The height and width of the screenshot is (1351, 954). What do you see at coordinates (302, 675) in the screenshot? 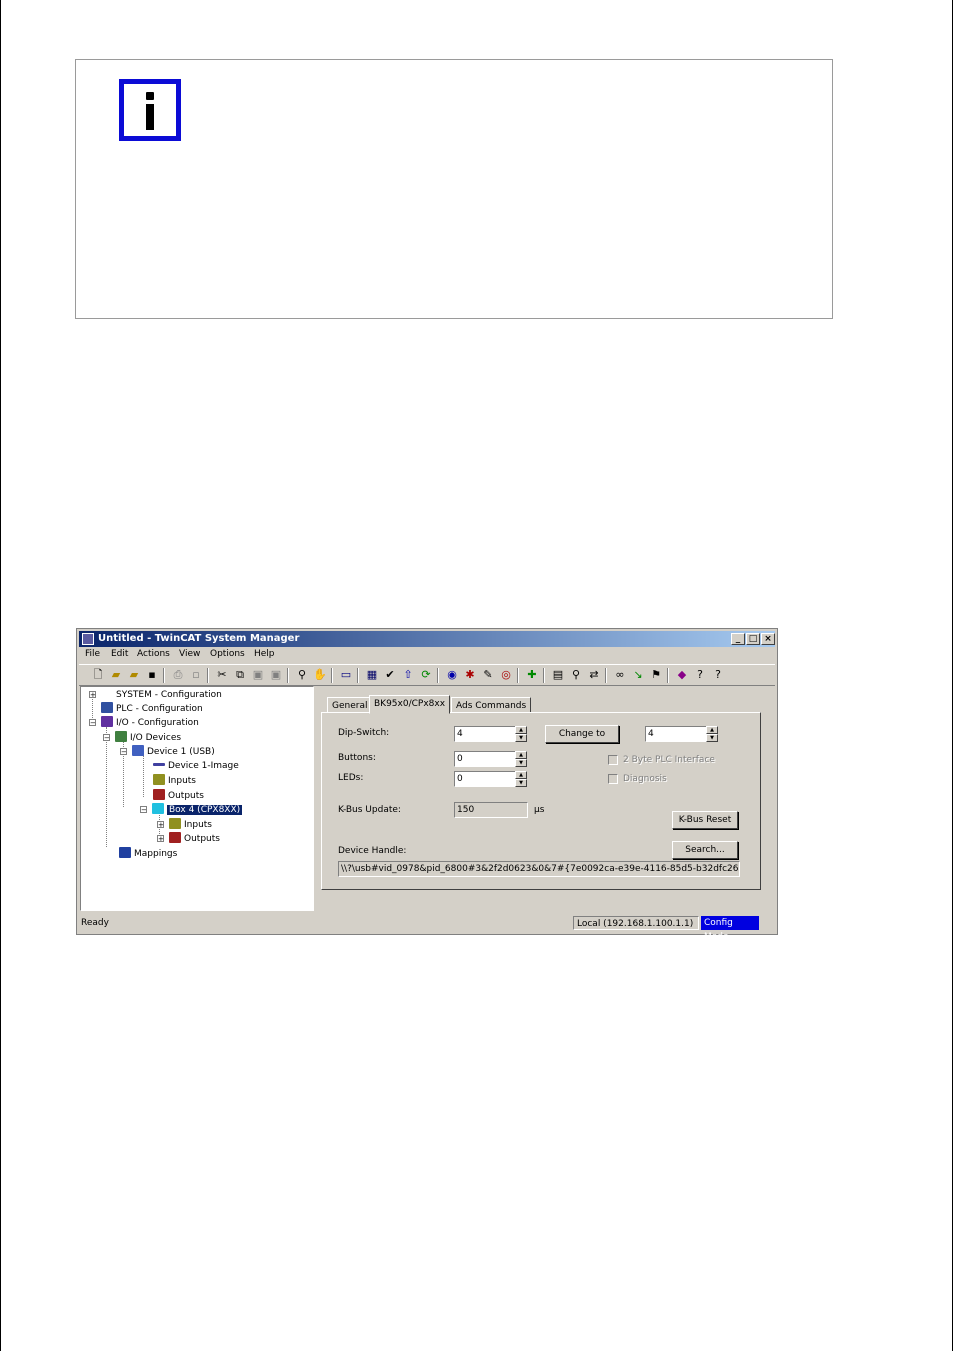
I see `find-icon: ⚲` at bounding box center [302, 675].